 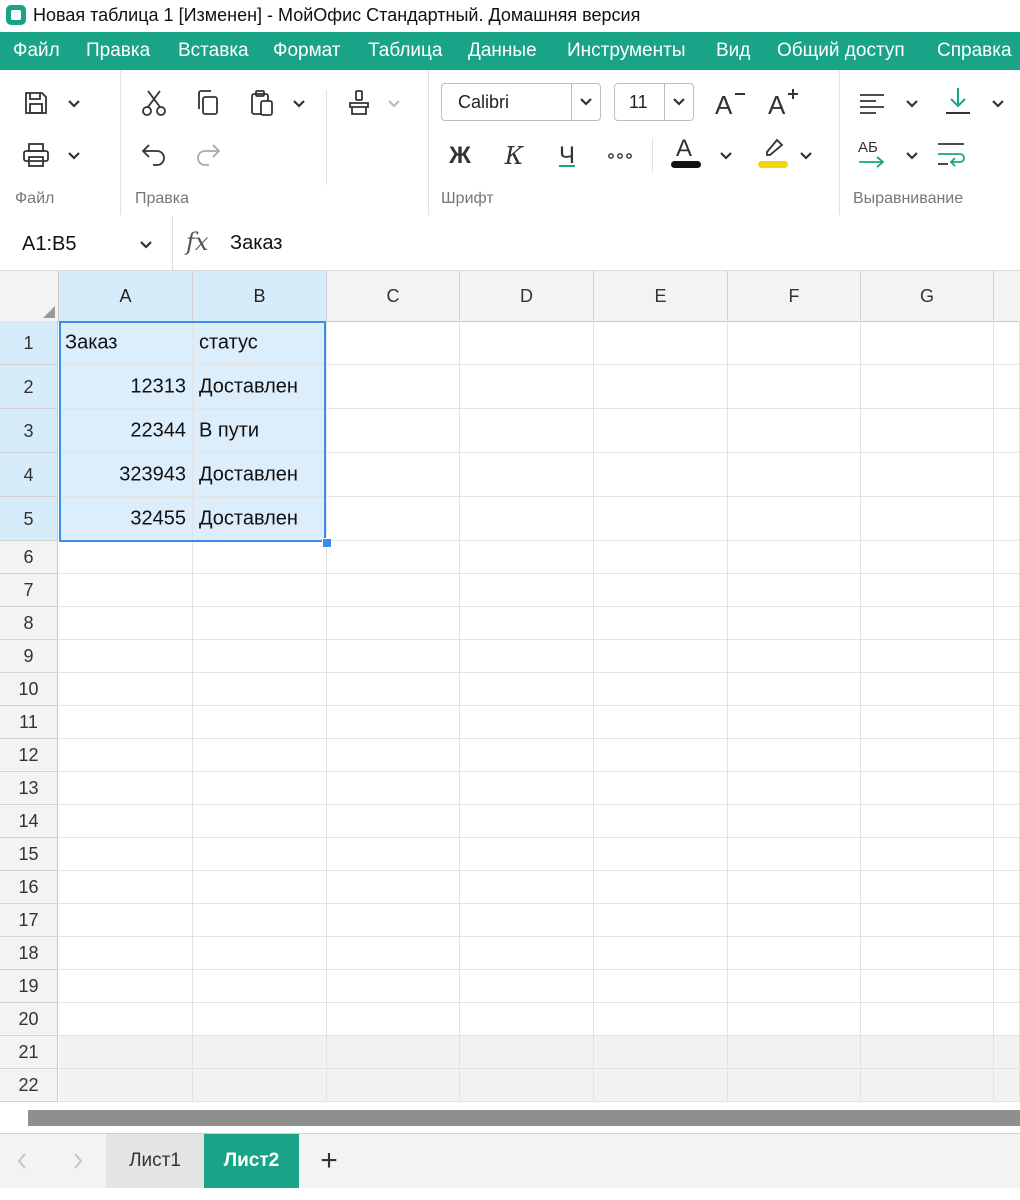 I want to click on row-header-9: 9, so click(x=29, y=656).